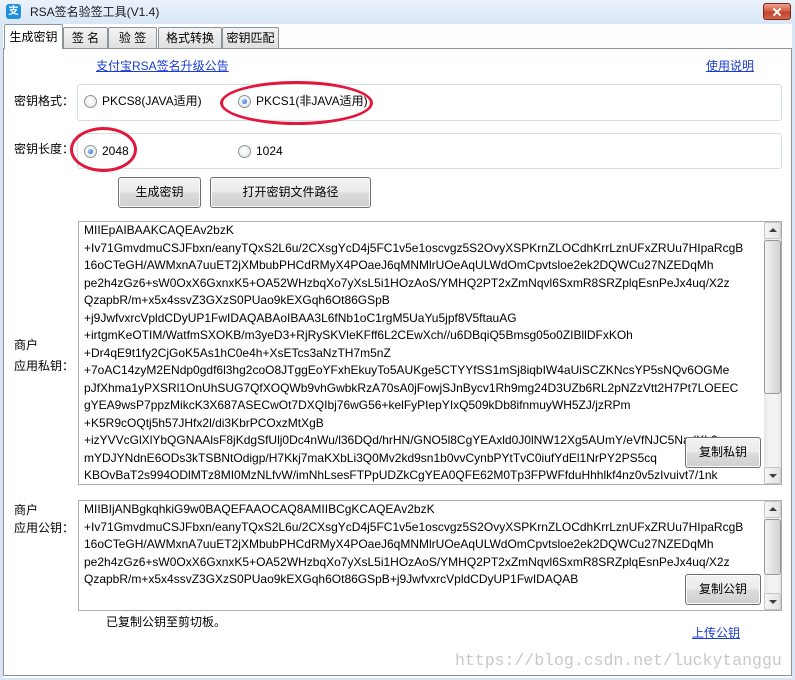  I want to click on close-button, so click(777, 11).